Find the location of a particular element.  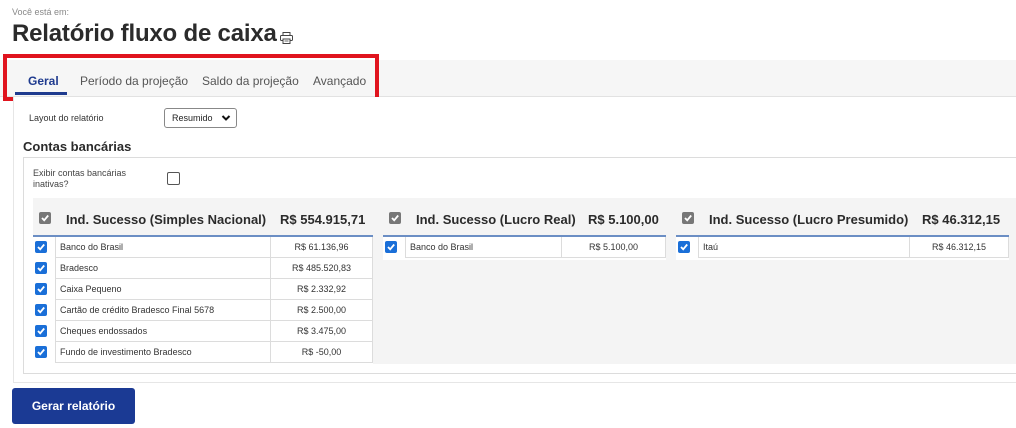

account-value: R$ 2.500,00 is located at coordinates (322, 310).